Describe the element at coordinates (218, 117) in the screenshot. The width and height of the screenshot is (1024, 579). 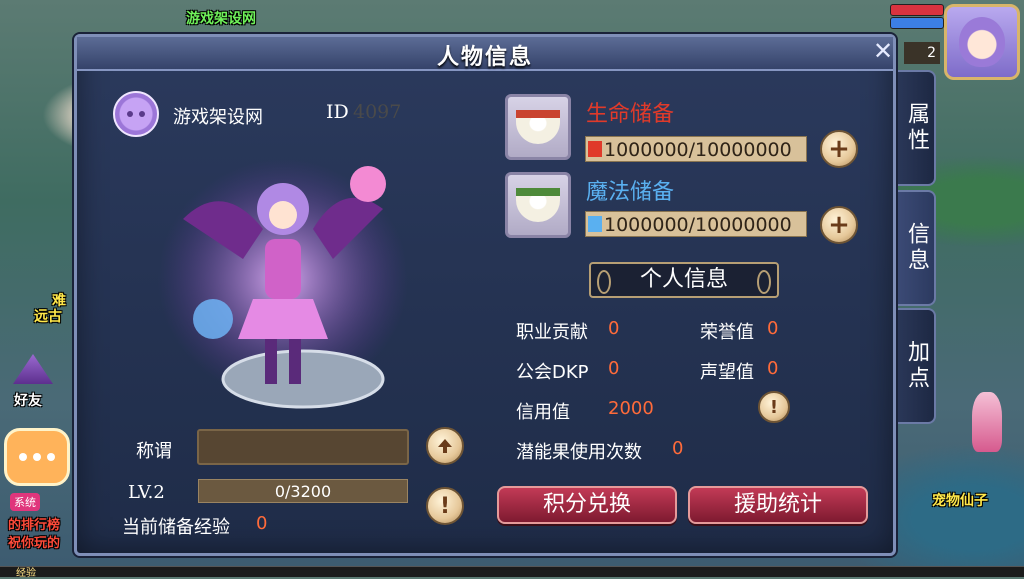
I see `player-name: 游戏架设网` at that location.